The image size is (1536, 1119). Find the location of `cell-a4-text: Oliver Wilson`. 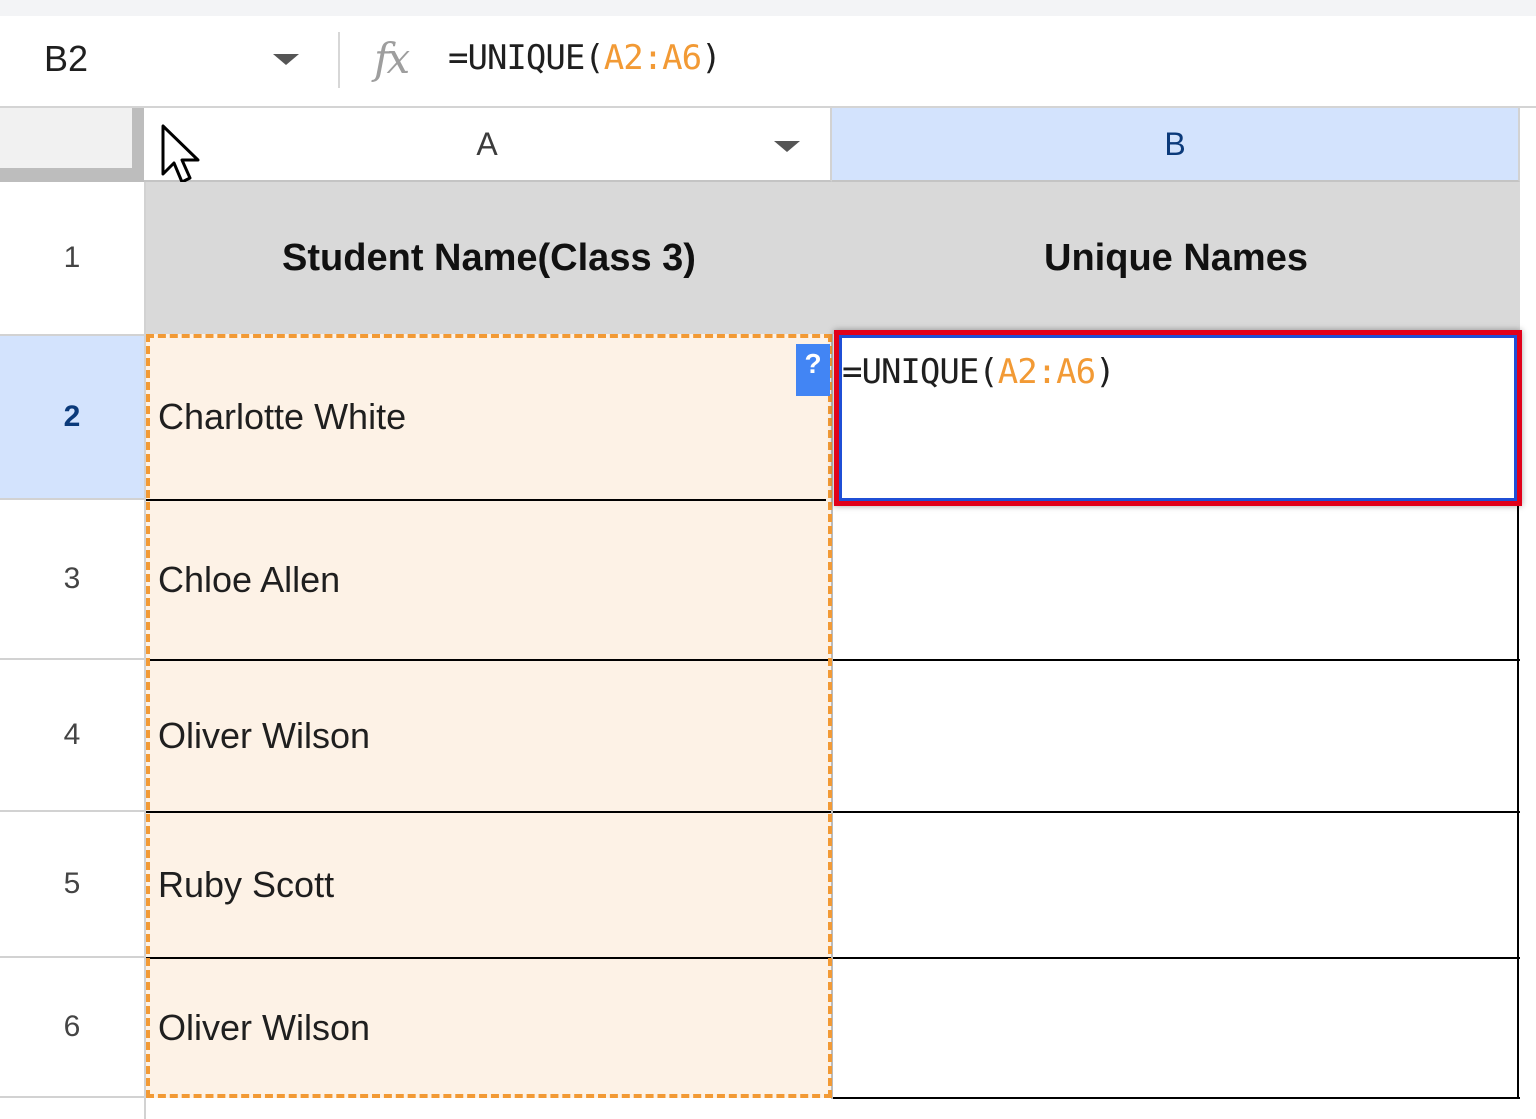

cell-a4-text: Oliver Wilson is located at coordinates (264, 735).